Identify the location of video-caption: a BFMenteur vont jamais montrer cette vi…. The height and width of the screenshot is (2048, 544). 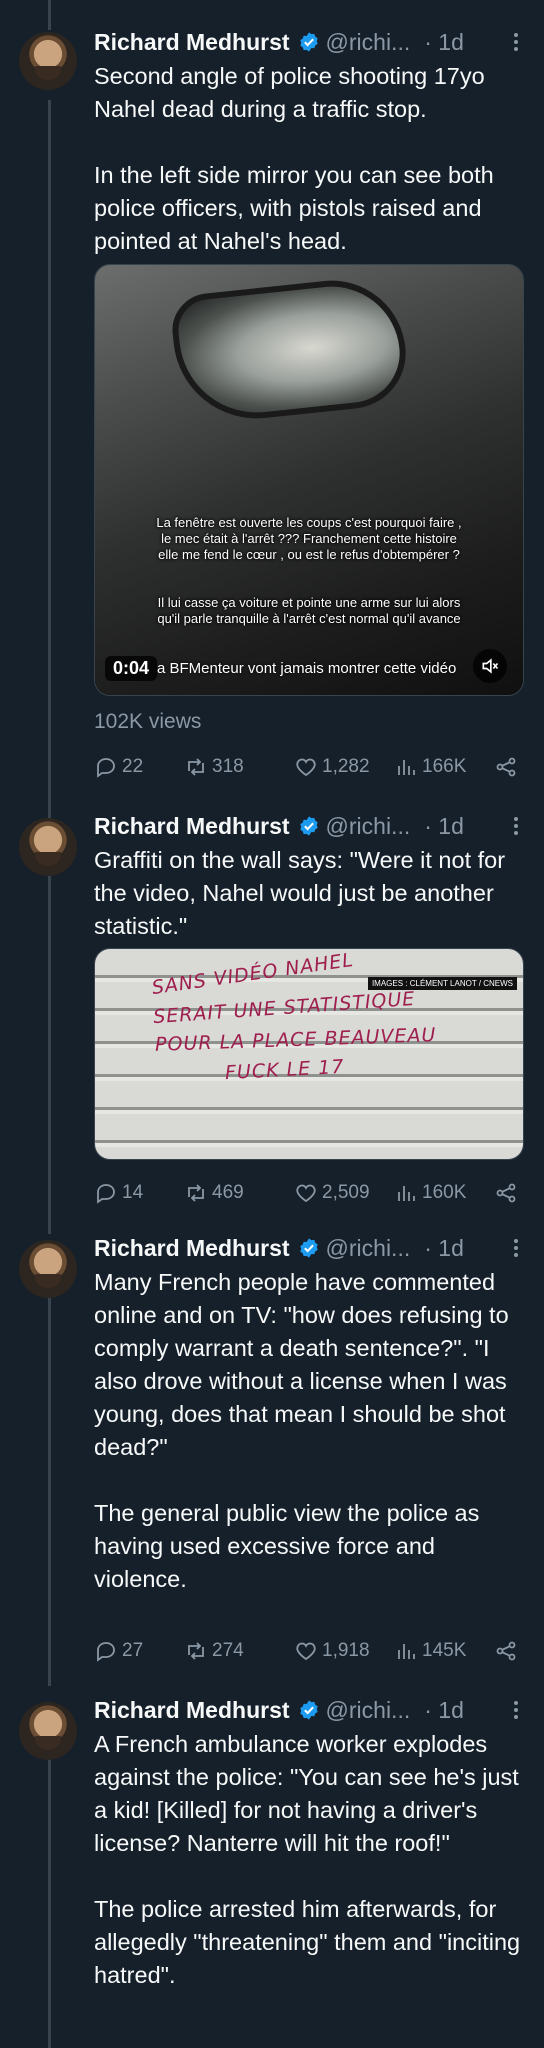
(307, 668).